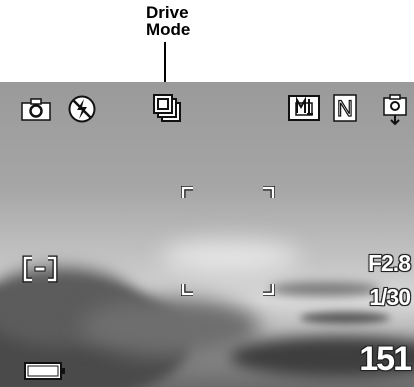 The image size is (414, 387). What do you see at coordinates (44, 371) in the screenshot?
I see `battery-icon` at bounding box center [44, 371].